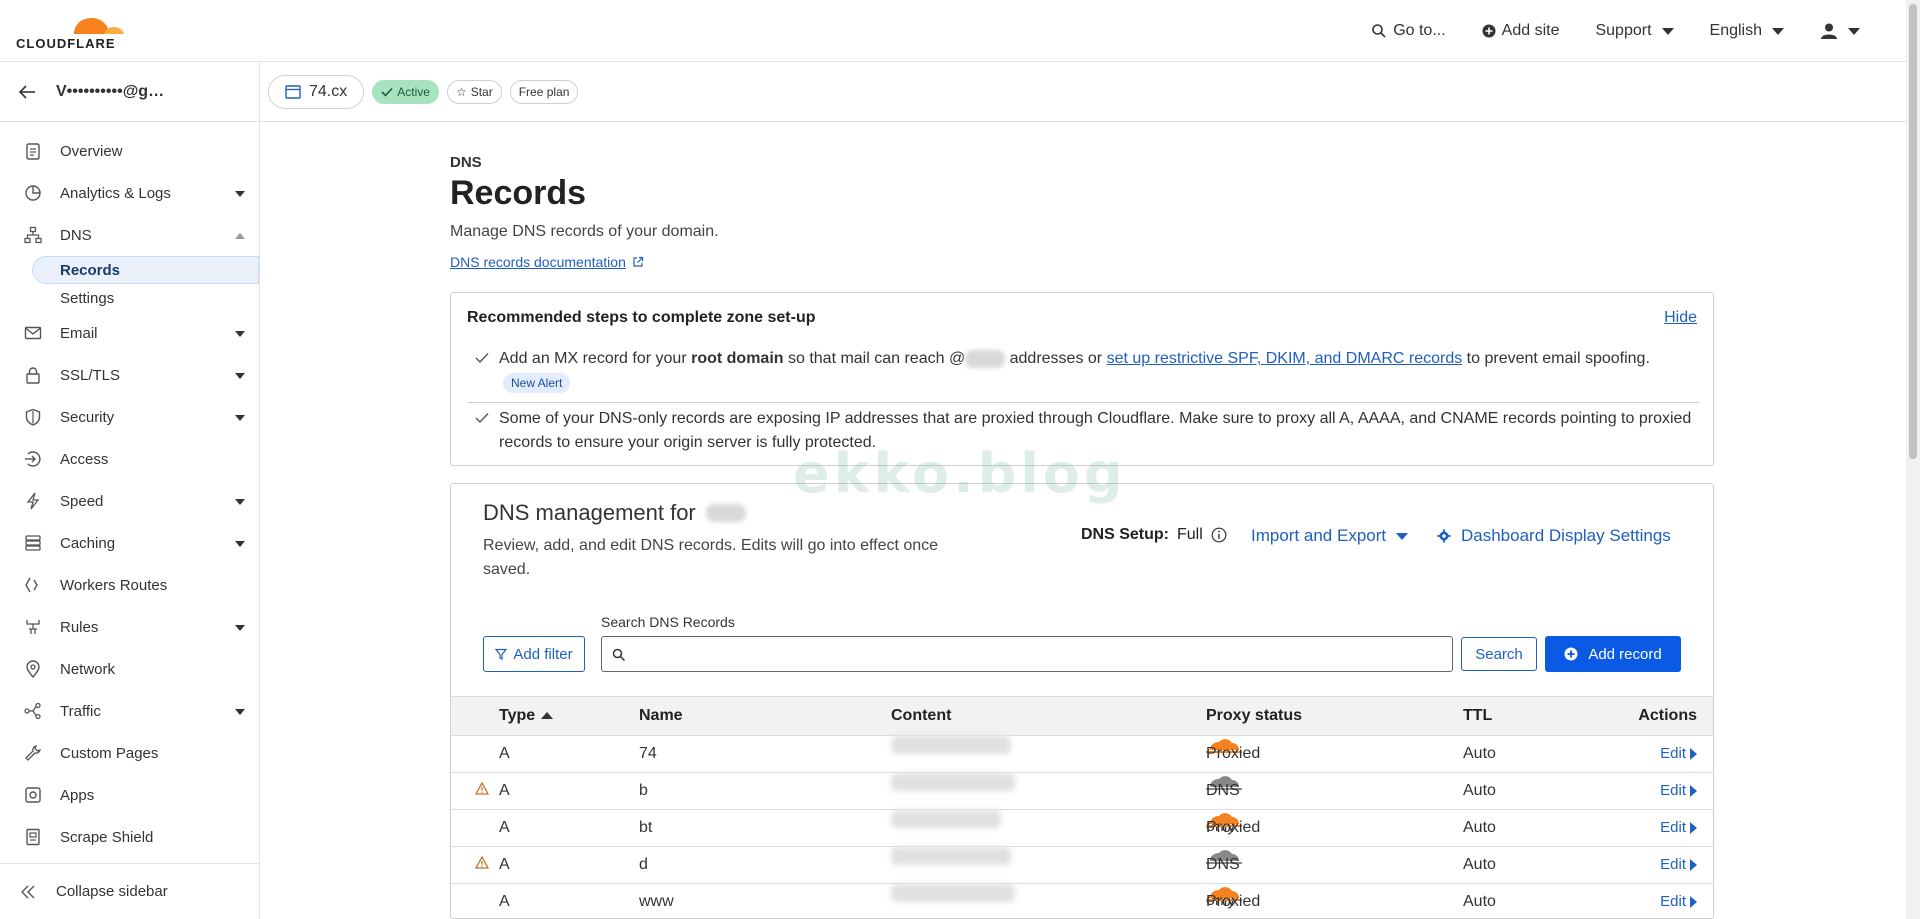 The width and height of the screenshot is (1920, 919). What do you see at coordinates (1479, 864) in the screenshot?
I see `record-ttl: Auto` at bounding box center [1479, 864].